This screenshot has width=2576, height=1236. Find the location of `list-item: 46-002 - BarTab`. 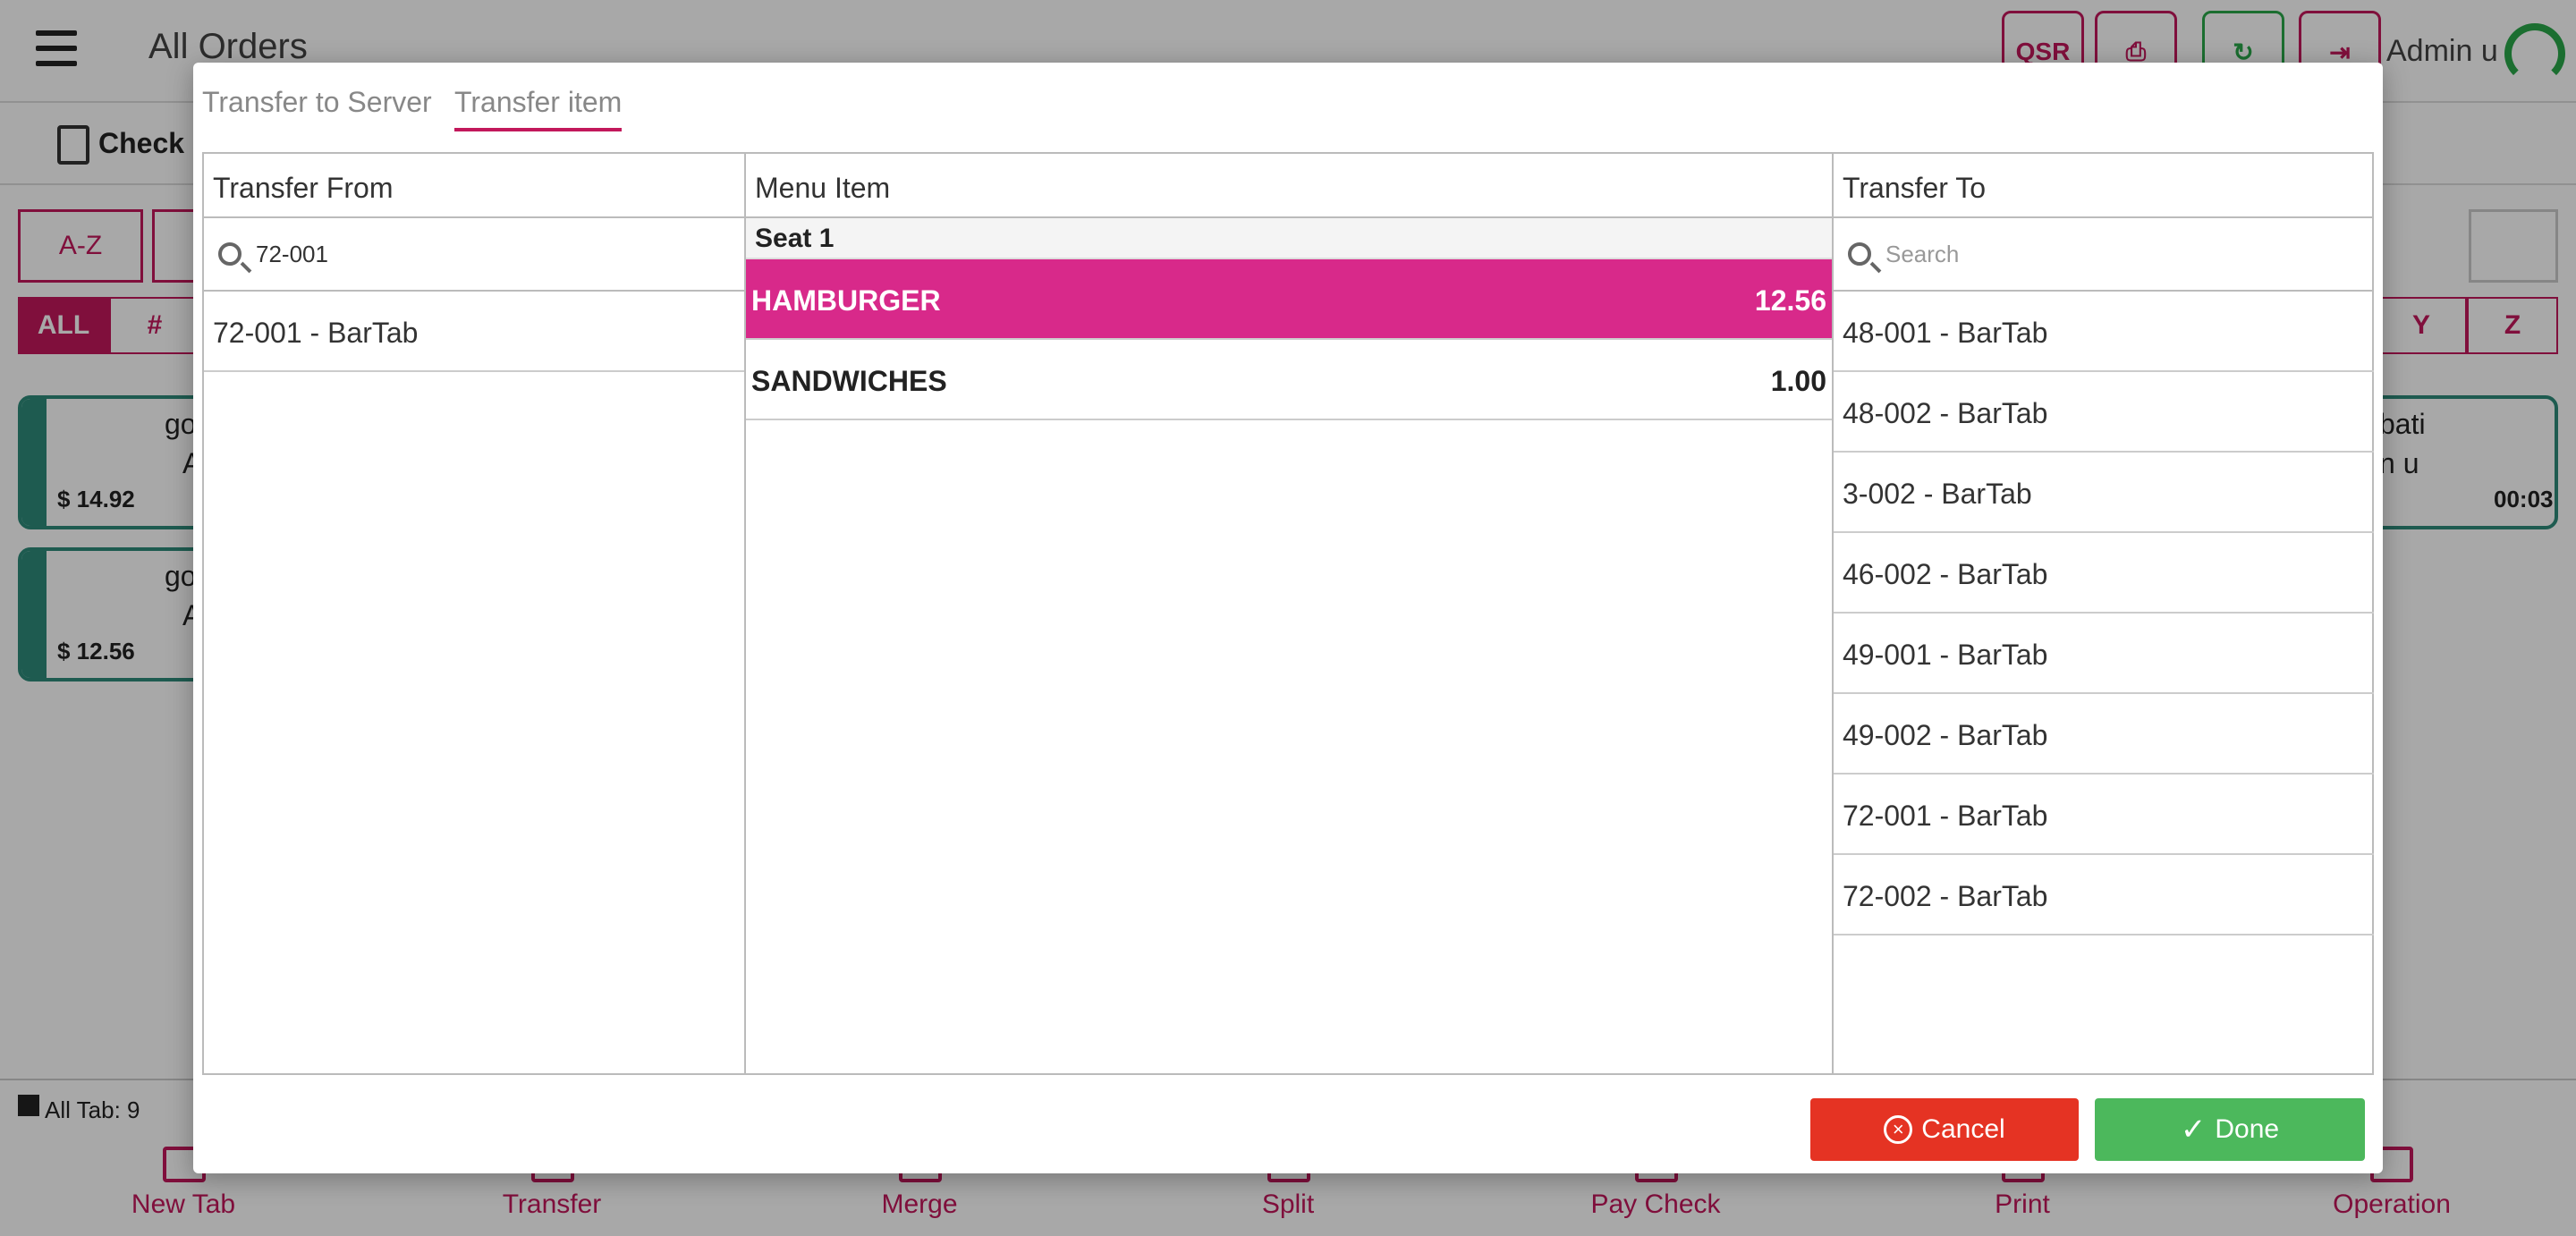

list-item: 46-002 - BarTab is located at coordinates (2104, 573).